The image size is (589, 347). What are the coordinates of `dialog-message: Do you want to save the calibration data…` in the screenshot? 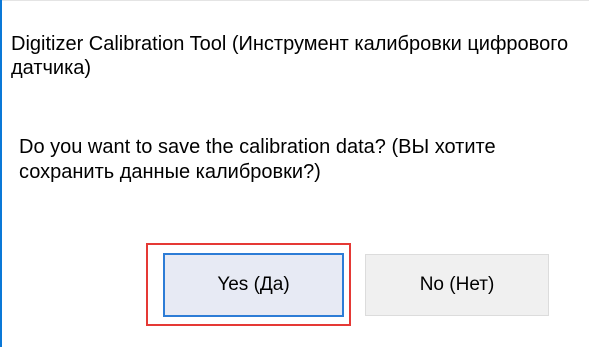 It's located at (257, 159).